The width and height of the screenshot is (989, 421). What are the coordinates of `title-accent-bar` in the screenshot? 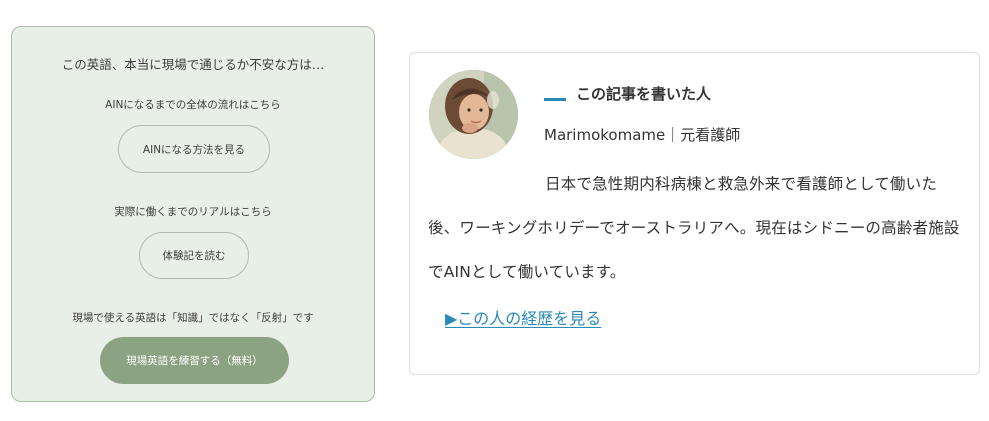 It's located at (555, 99).